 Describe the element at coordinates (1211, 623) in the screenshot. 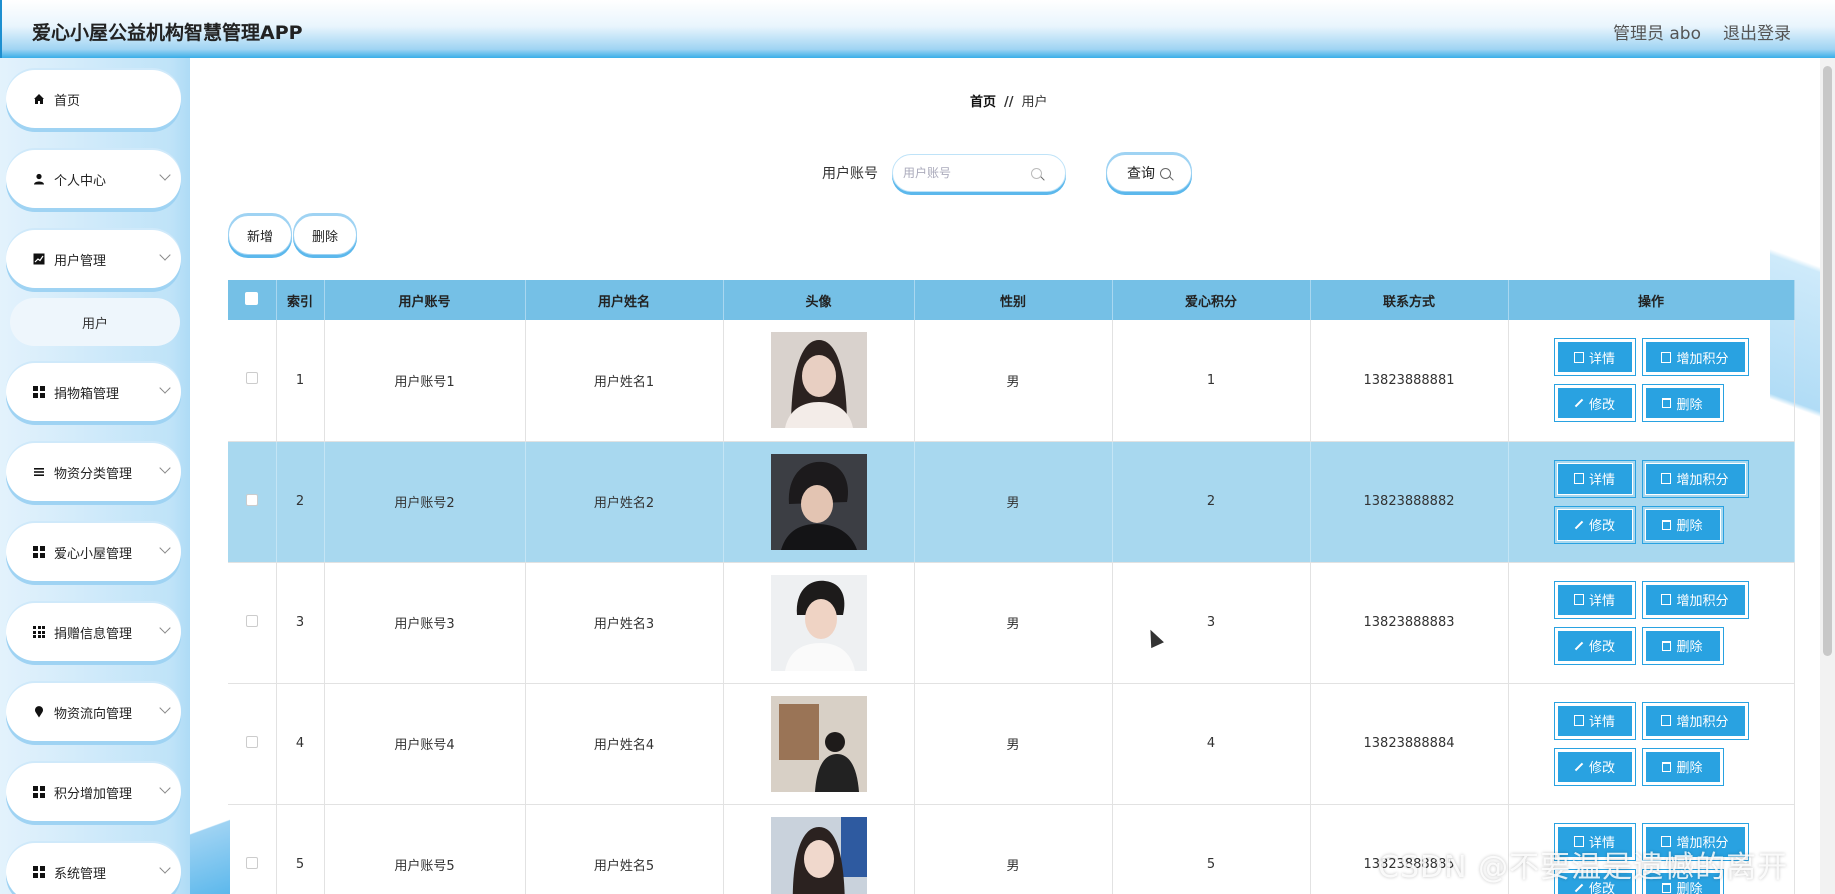

I see `points-cell: 3` at that location.